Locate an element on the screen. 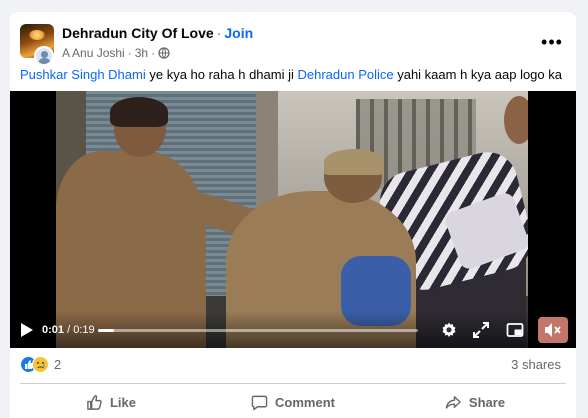  more-options-button: ••• is located at coordinates (552, 42).